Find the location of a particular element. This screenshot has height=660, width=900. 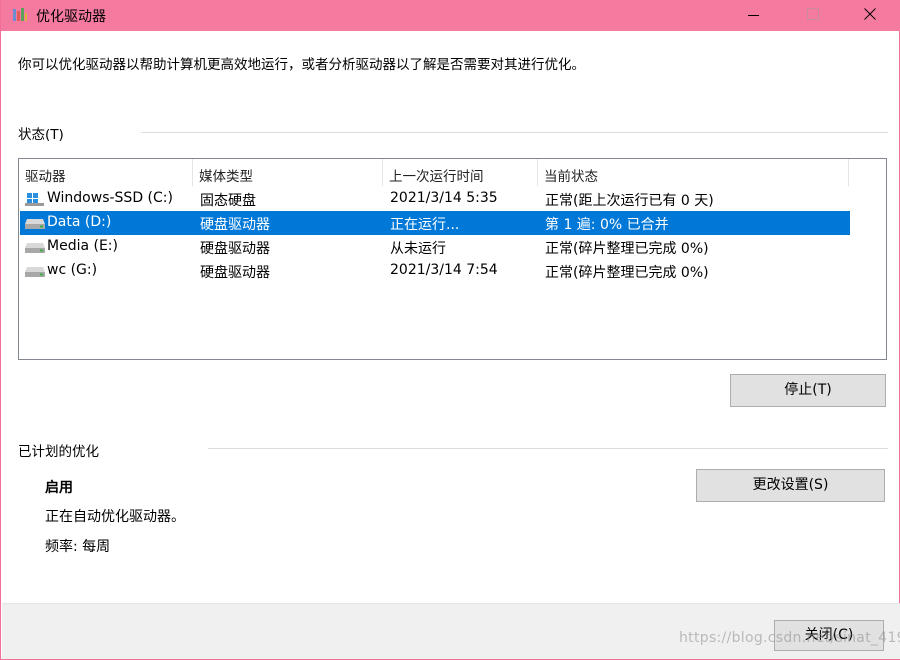

drive-name: Windows-SSD (C:) is located at coordinates (110, 198).